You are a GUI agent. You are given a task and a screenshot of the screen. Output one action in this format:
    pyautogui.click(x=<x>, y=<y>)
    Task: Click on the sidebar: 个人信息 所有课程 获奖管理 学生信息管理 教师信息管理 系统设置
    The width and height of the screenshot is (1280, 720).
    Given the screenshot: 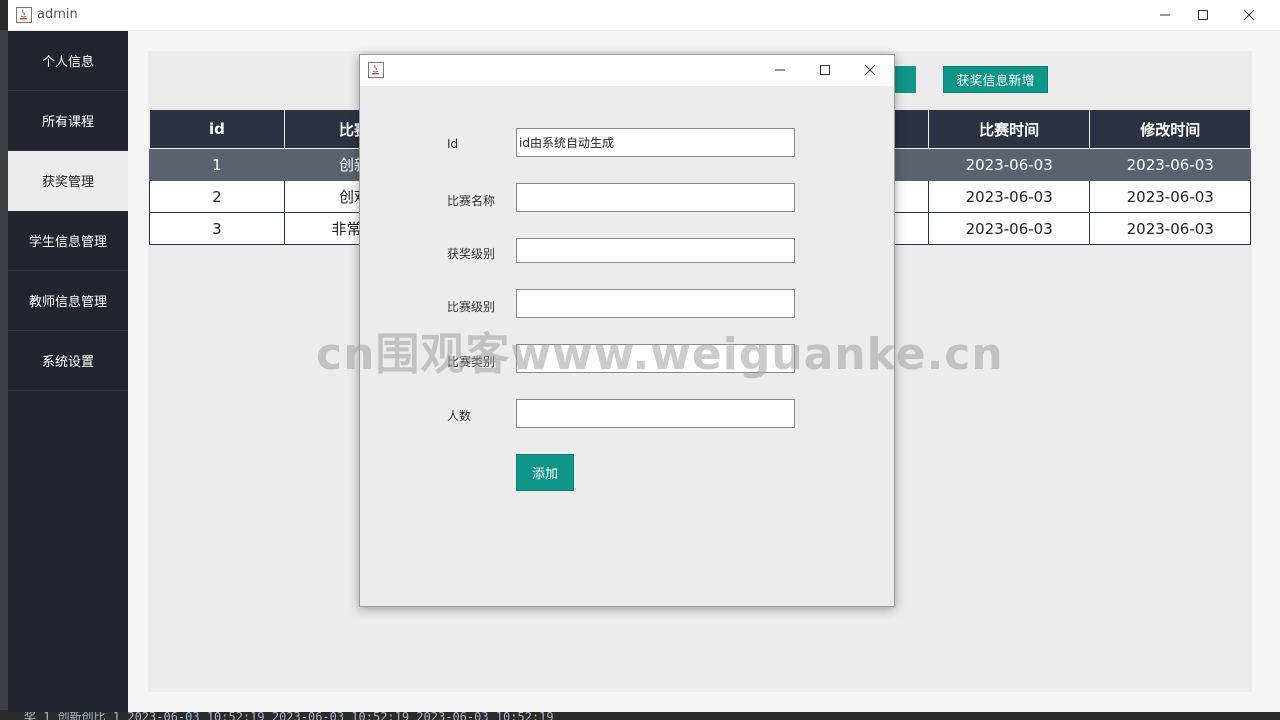 What is the action you would take?
    pyautogui.click(x=68, y=371)
    